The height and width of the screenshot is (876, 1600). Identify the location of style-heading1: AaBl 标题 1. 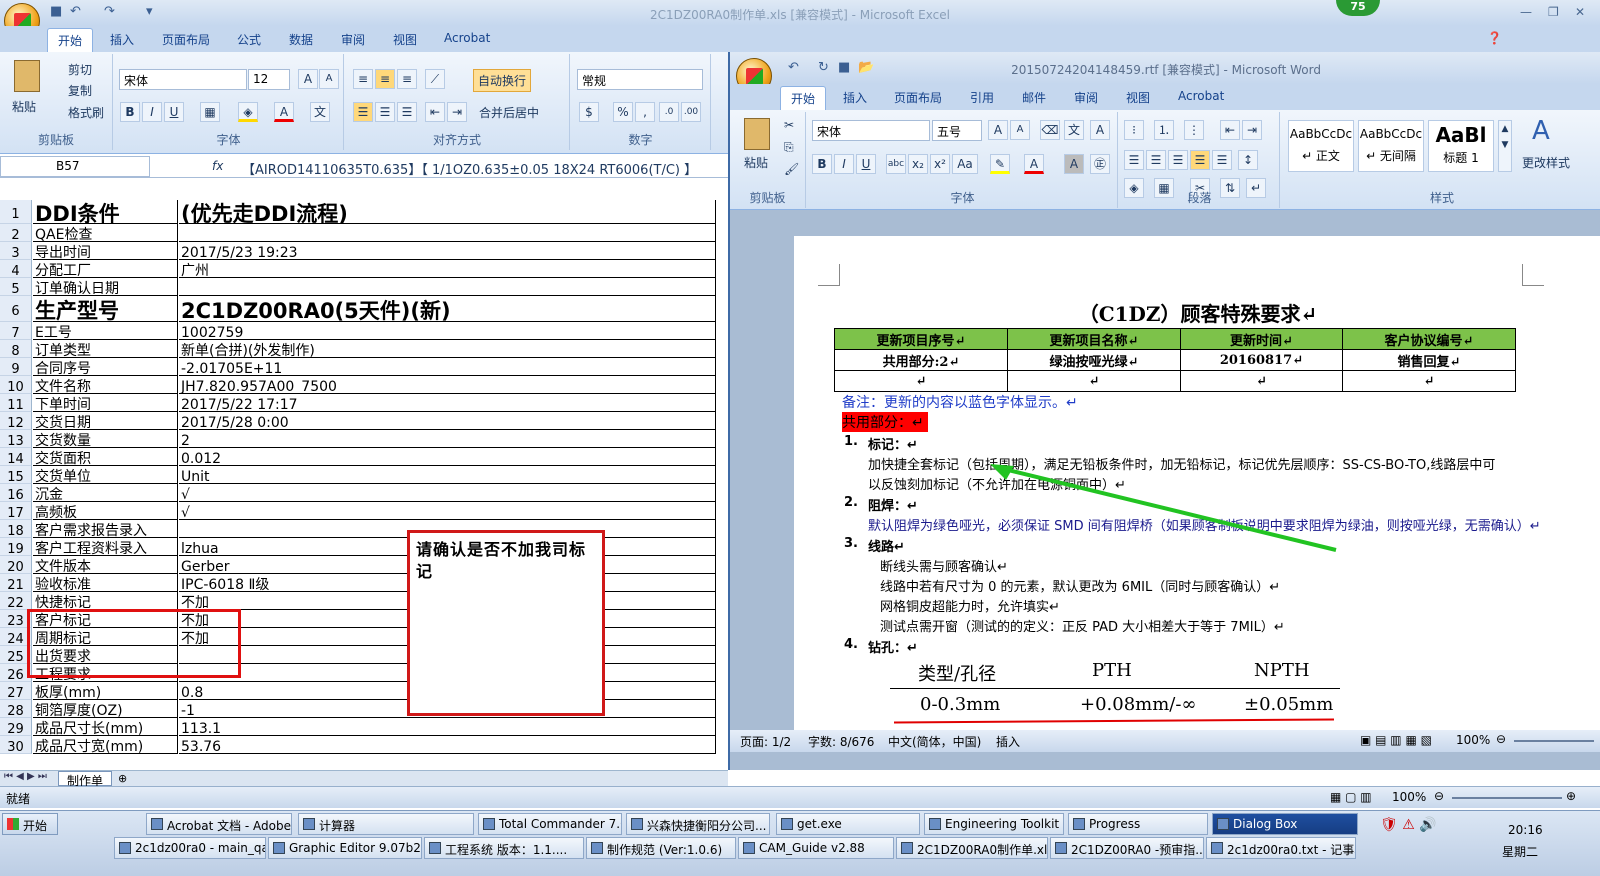
(1461, 146).